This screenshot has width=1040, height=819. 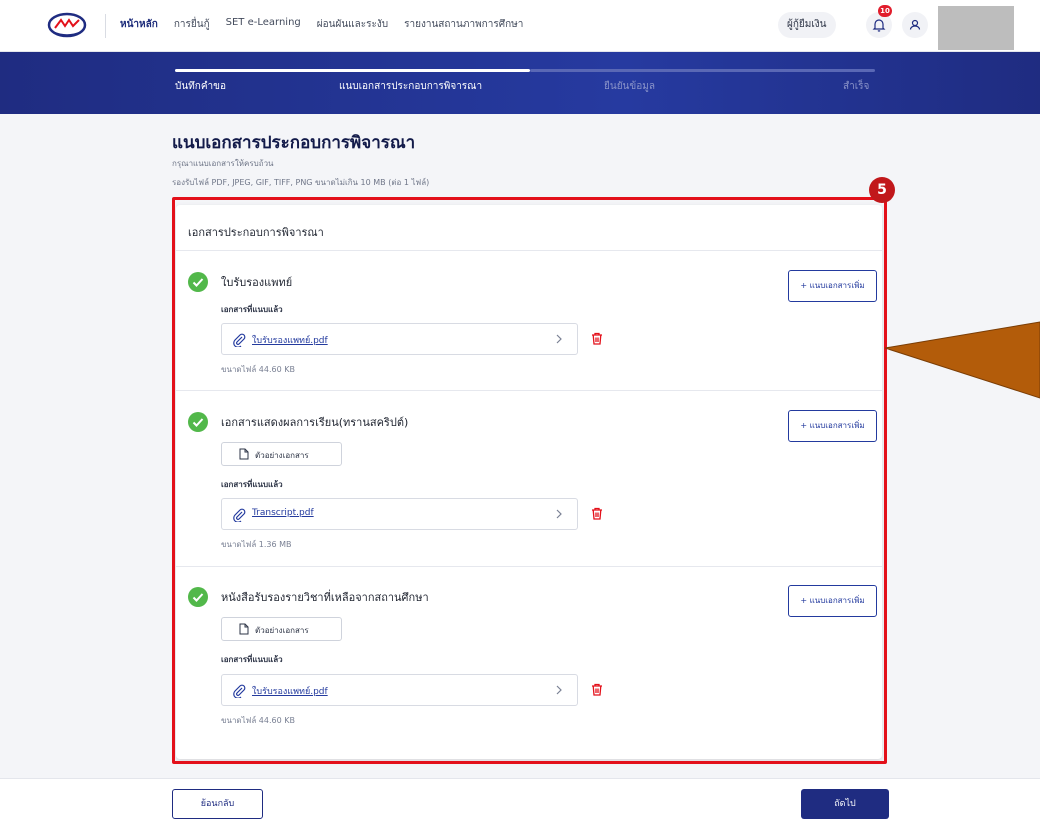 What do you see at coordinates (200, 86) in the screenshot?
I see `step-record-request: บันทึกคำขอ` at bounding box center [200, 86].